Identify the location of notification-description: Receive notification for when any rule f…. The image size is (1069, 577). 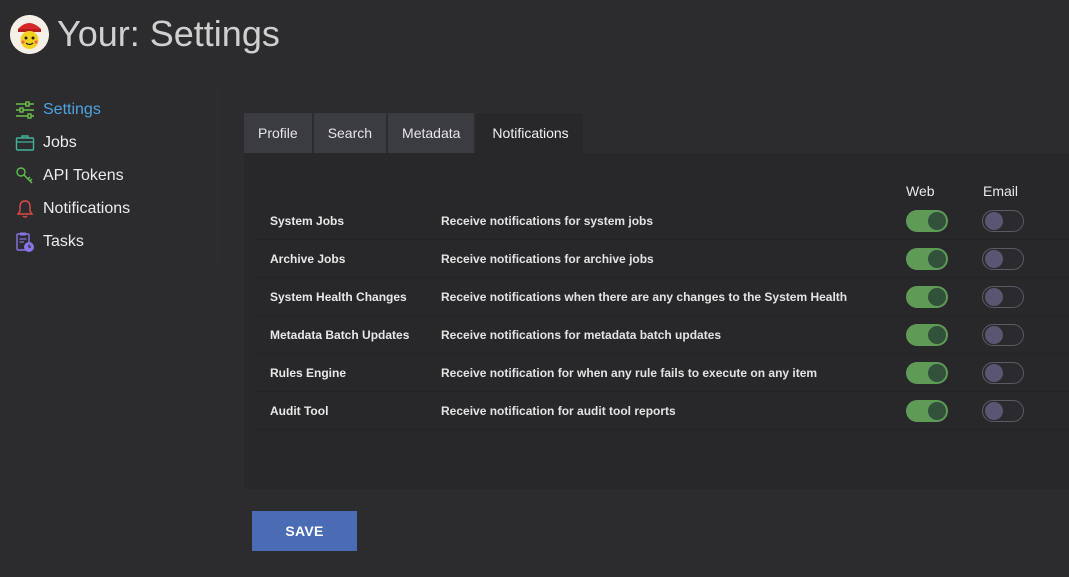
(629, 373).